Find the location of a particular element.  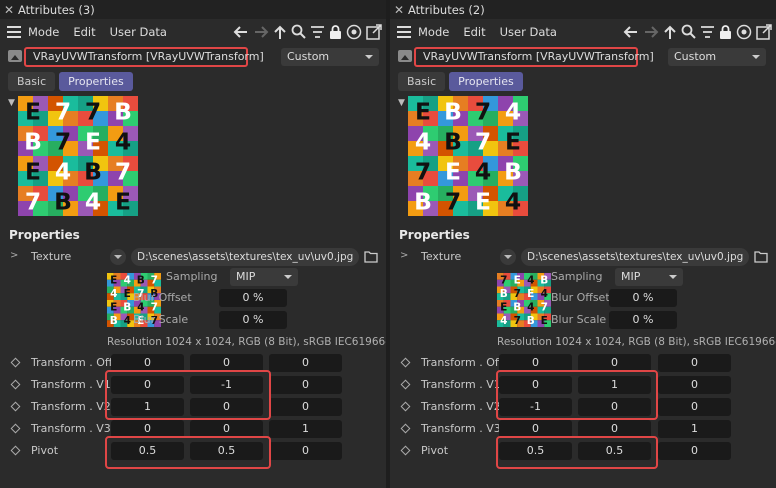

value-field-y: 1 is located at coordinates (614, 385).